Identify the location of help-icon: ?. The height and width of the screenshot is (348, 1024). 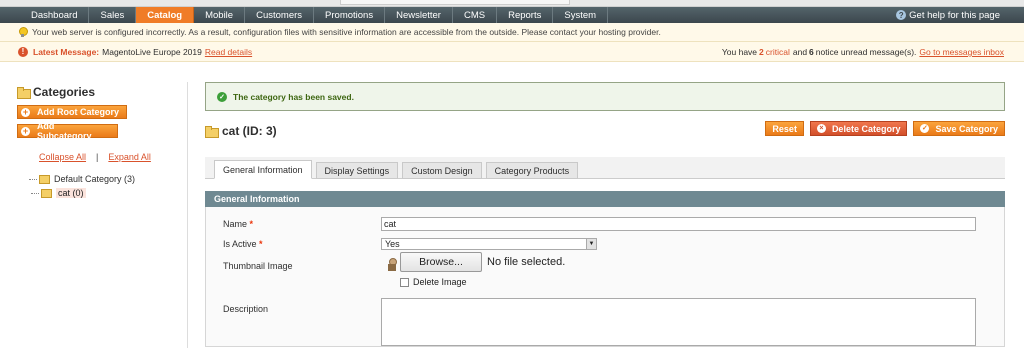
(901, 15).